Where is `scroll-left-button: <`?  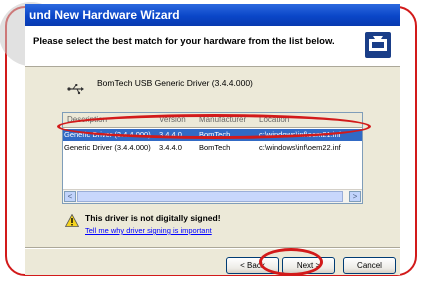
scroll-left-button: < is located at coordinates (70, 196).